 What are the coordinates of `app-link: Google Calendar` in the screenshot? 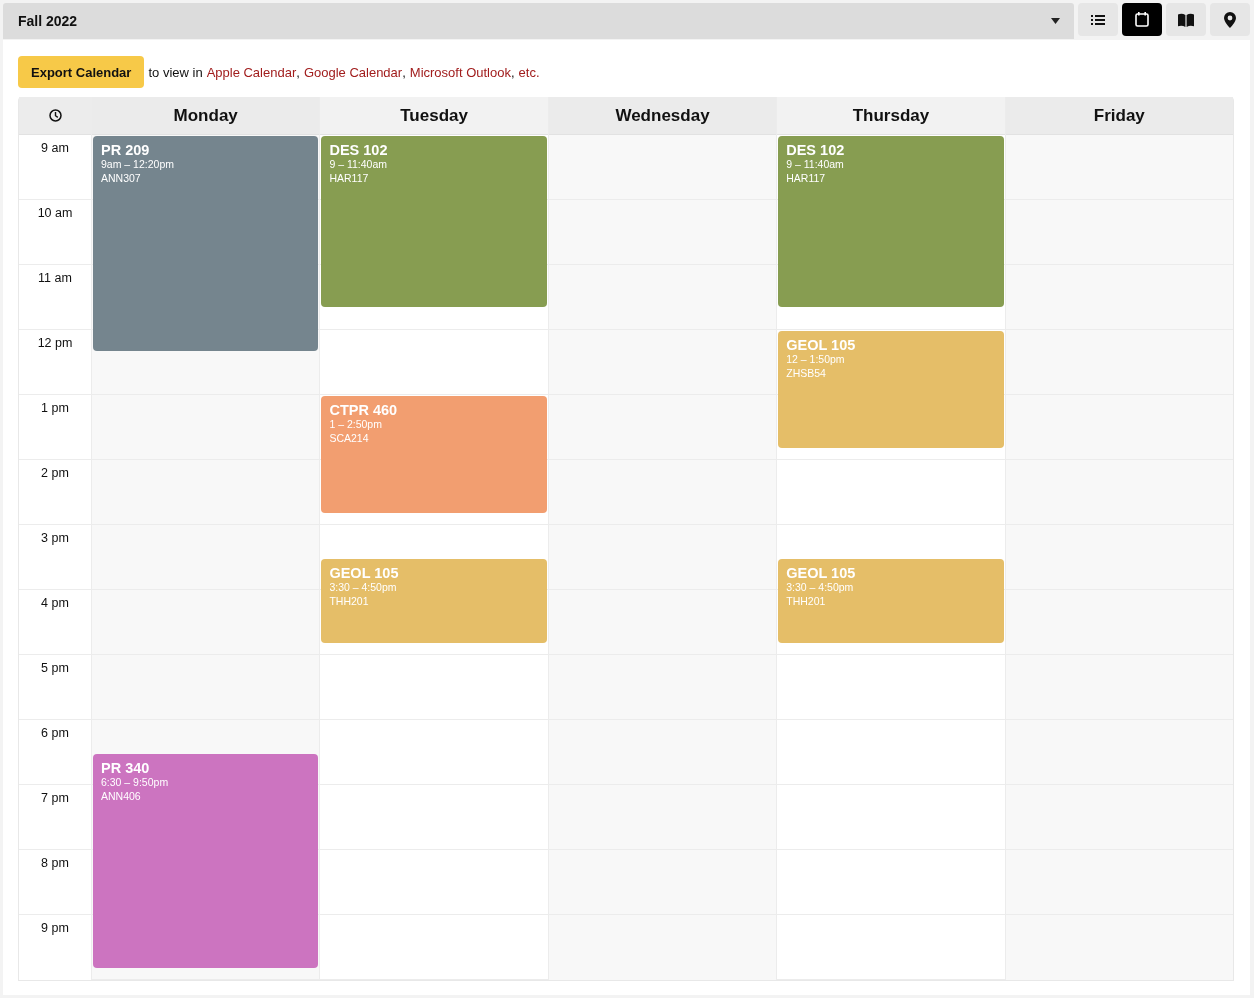 It's located at (353, 72).